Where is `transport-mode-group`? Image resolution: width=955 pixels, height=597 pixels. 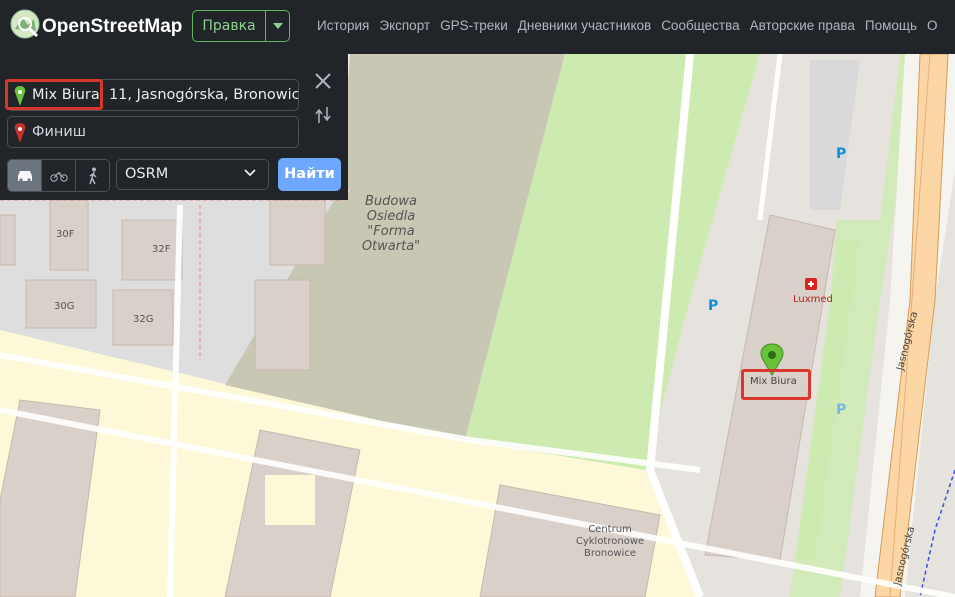
transport-mode-group is located at coordinates (58, 175).